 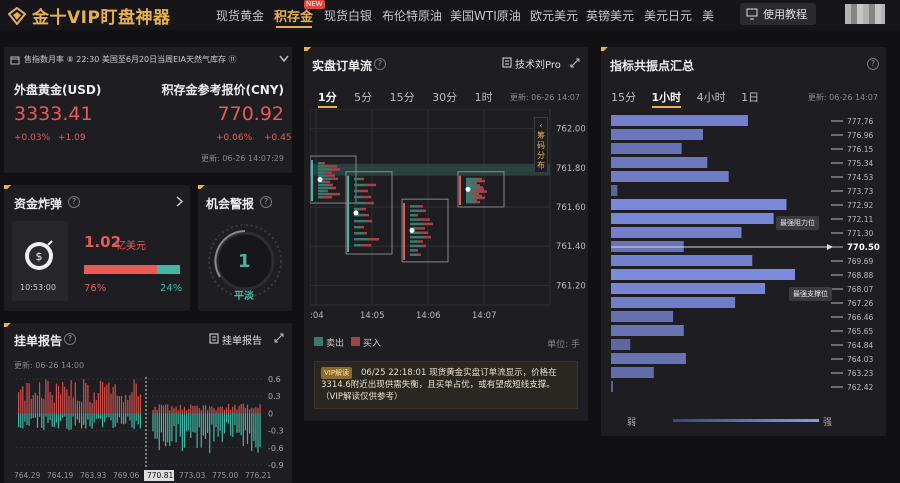 What do you see at coordinates (355, 341) in the screenshot?
I see `buy-legend-swatch` at bounding box center [355, 341].